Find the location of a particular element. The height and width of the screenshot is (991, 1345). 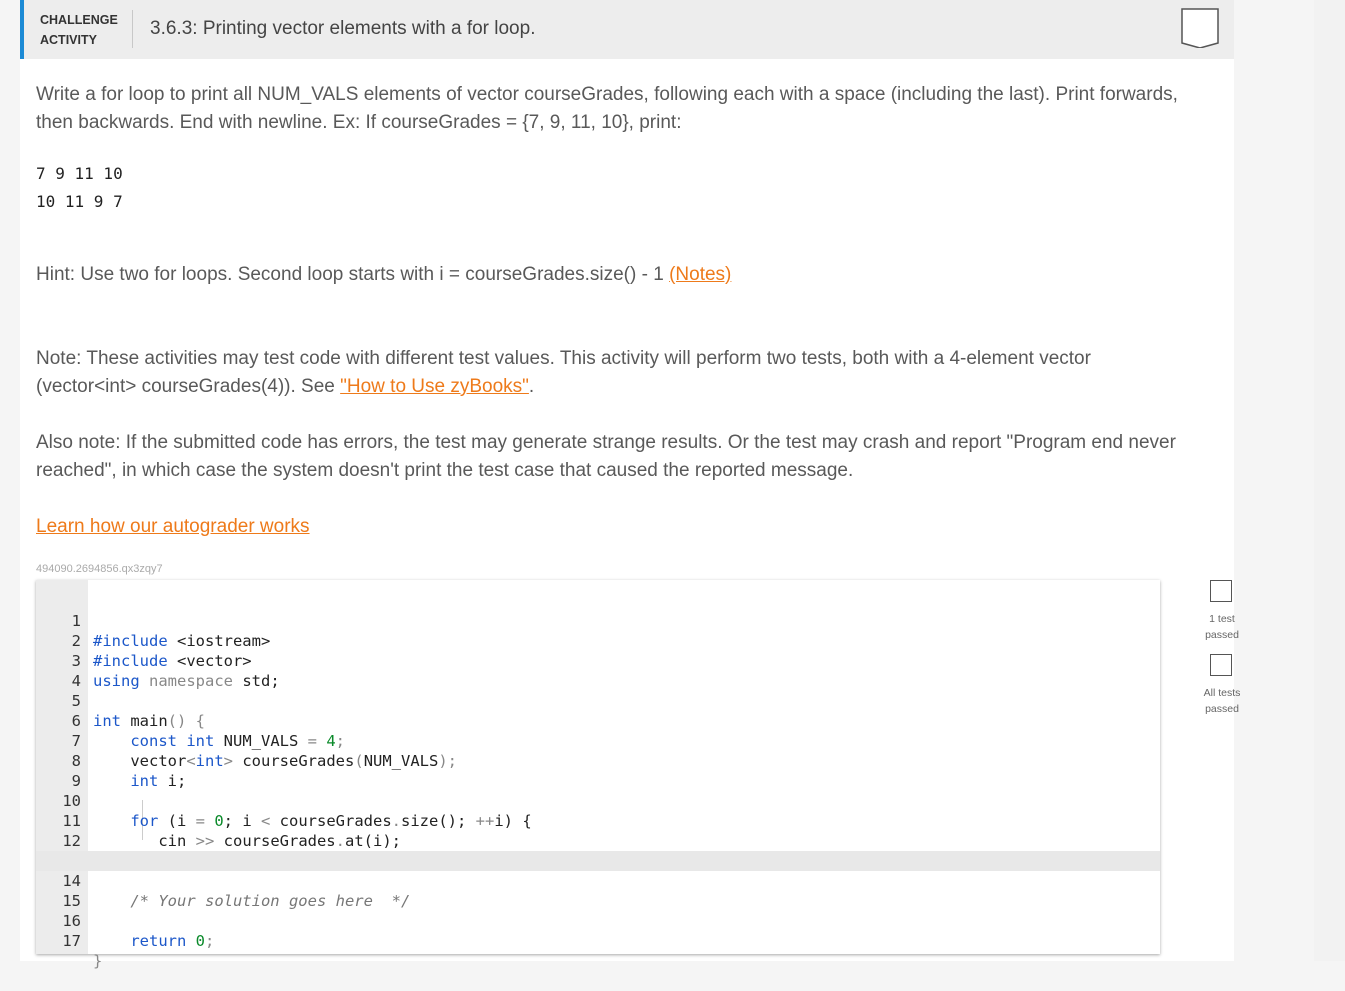

autograder-paragraph: Learn how our autograder works is located at coordinates (616, 527).